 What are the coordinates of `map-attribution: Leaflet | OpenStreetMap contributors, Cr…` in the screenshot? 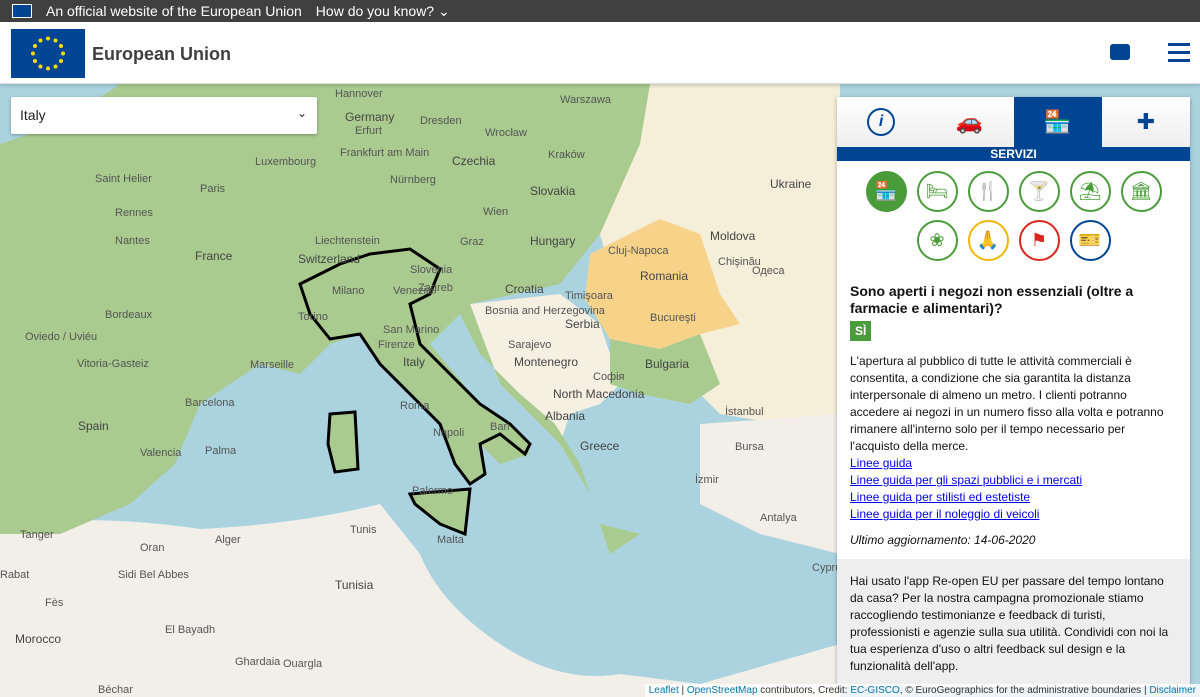 It's located at (922, 690).